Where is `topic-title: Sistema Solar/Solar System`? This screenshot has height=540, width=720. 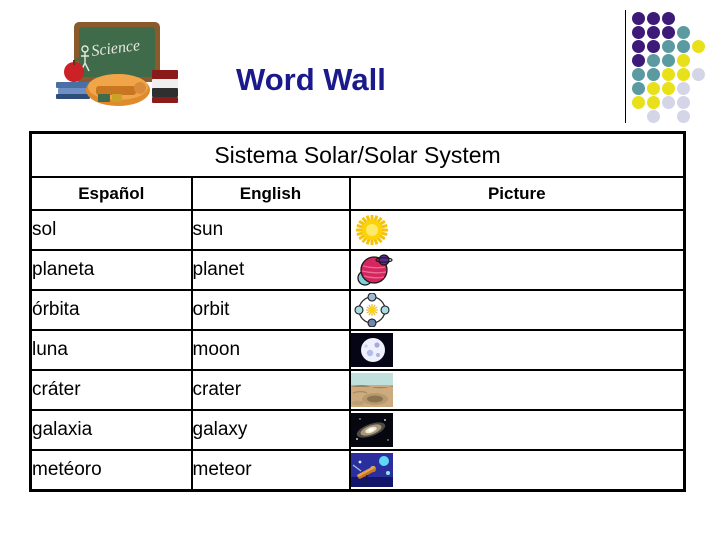
topic-title: Sistema Solar/Solar System is located at coordinates (357, 154).